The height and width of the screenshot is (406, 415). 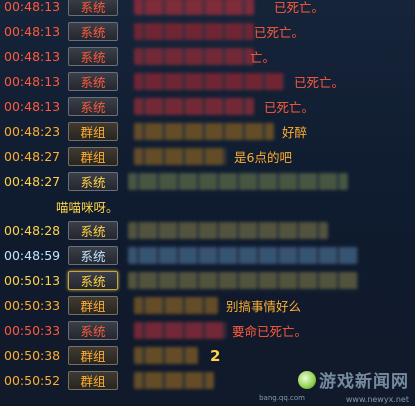 I want to click on chat-line: 00:48:59 系统, so click(x=207, y=255).